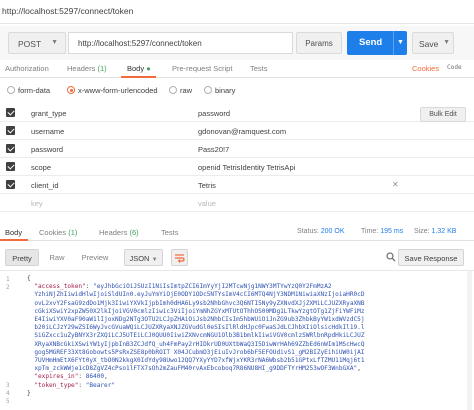 This screenshot has height=410, width=474. What do you see at coordinates (67, 11) in the screenshot?
I see `request-tab-title: http://localhost:5297/connect/token` at bounding box center [67, 11].